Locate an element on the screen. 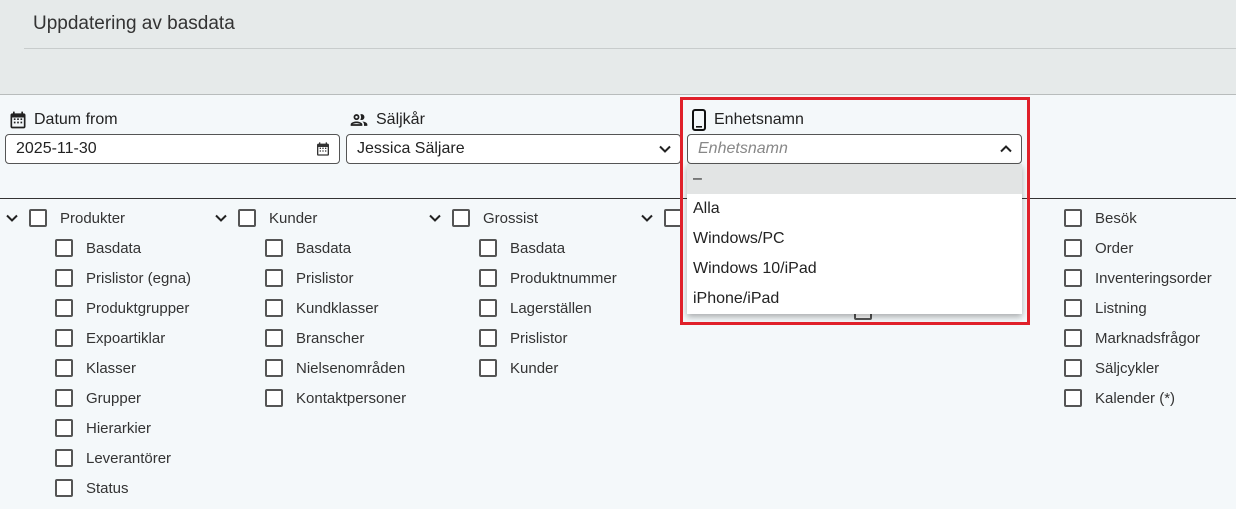  list-item: Branscher is located at coordinates (314, 338).